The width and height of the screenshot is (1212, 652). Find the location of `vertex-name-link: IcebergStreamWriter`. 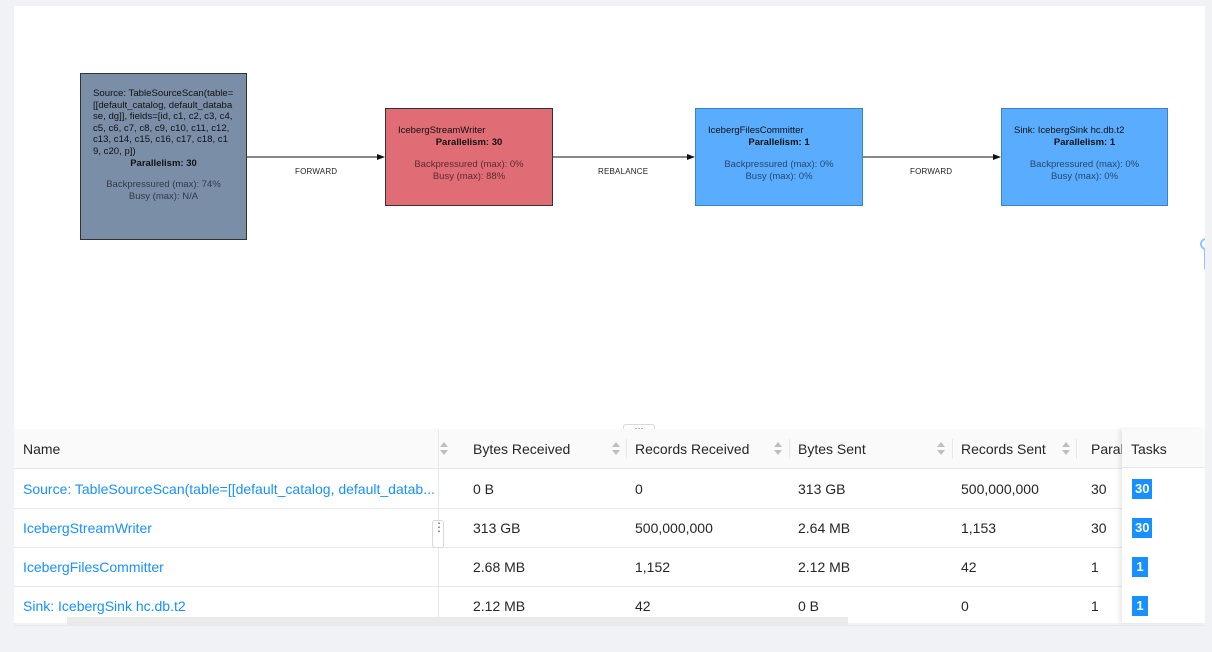

vertex-name-link: IcebergStreamWriter is located at coordinates (226, 527).